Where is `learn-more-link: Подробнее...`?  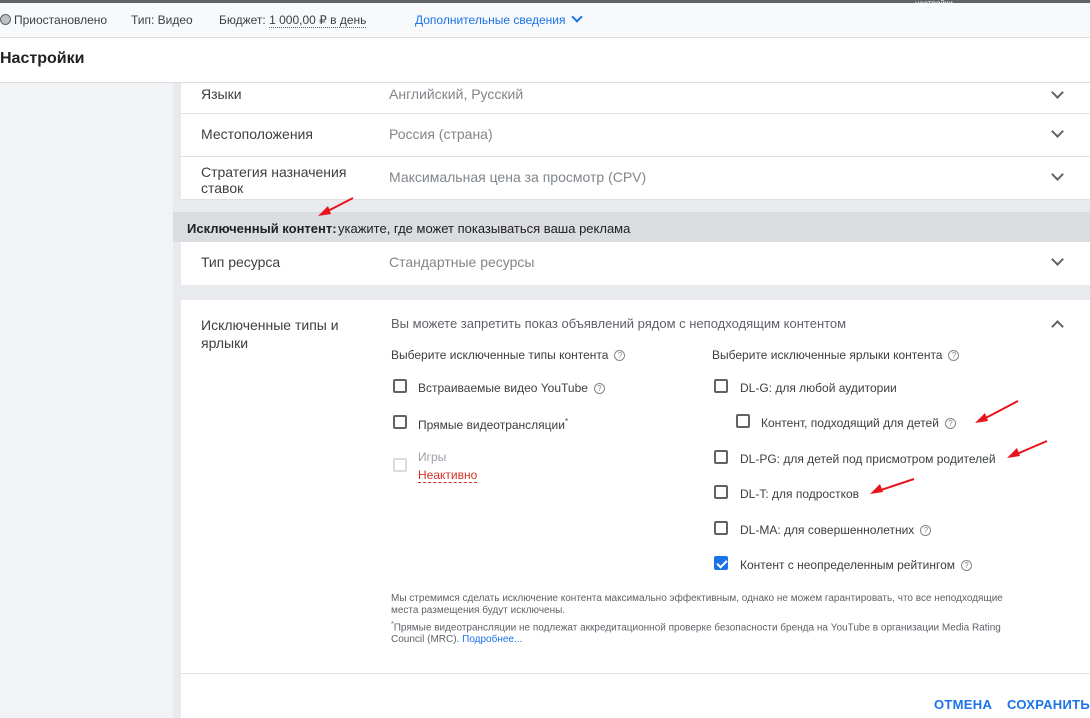 learn-more-link: Подробнее... is located at coordinates (492, 639).